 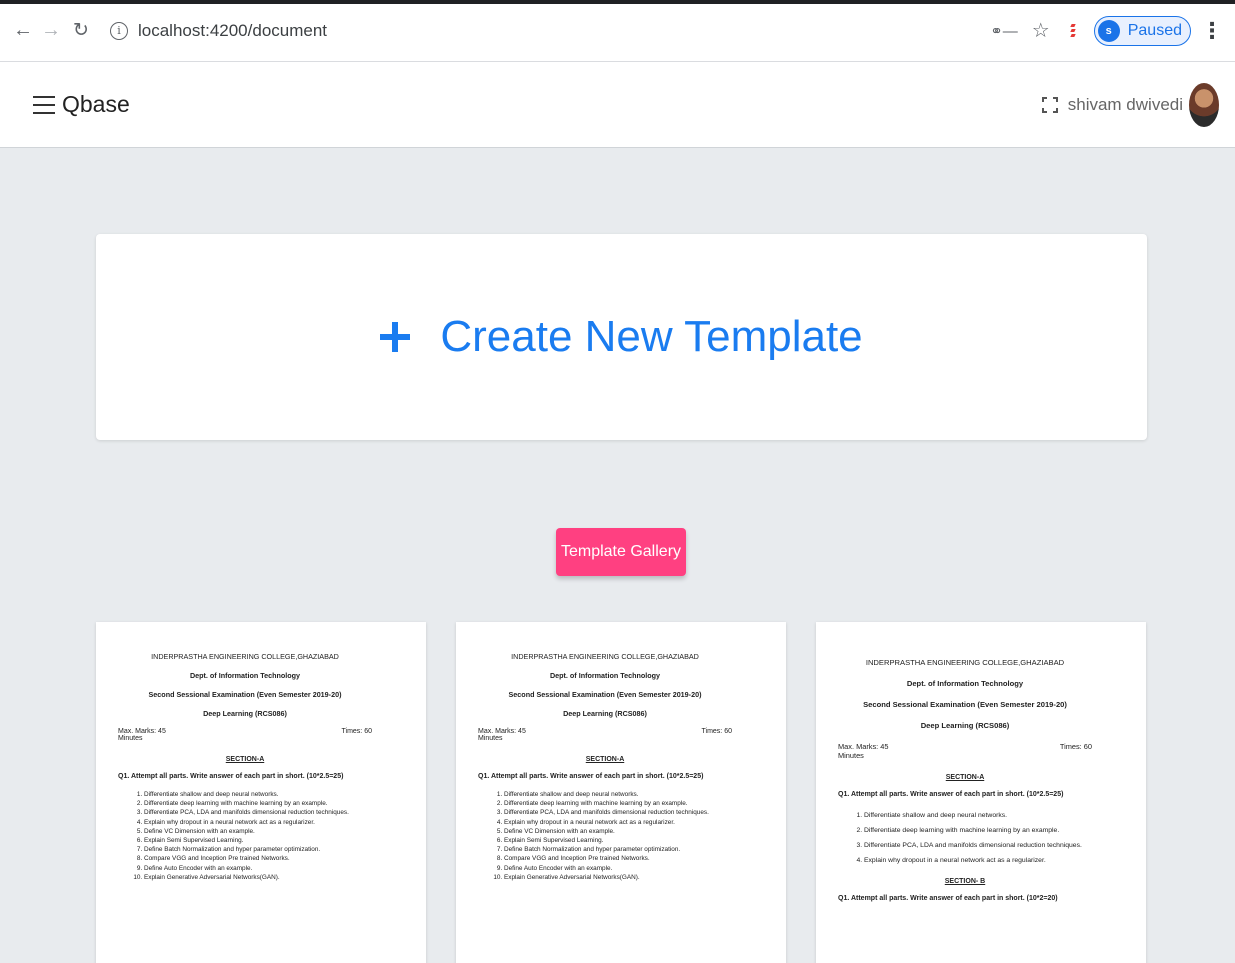 I want to click on section-b-heading: SECTION- B, so click(x=965, y=881).